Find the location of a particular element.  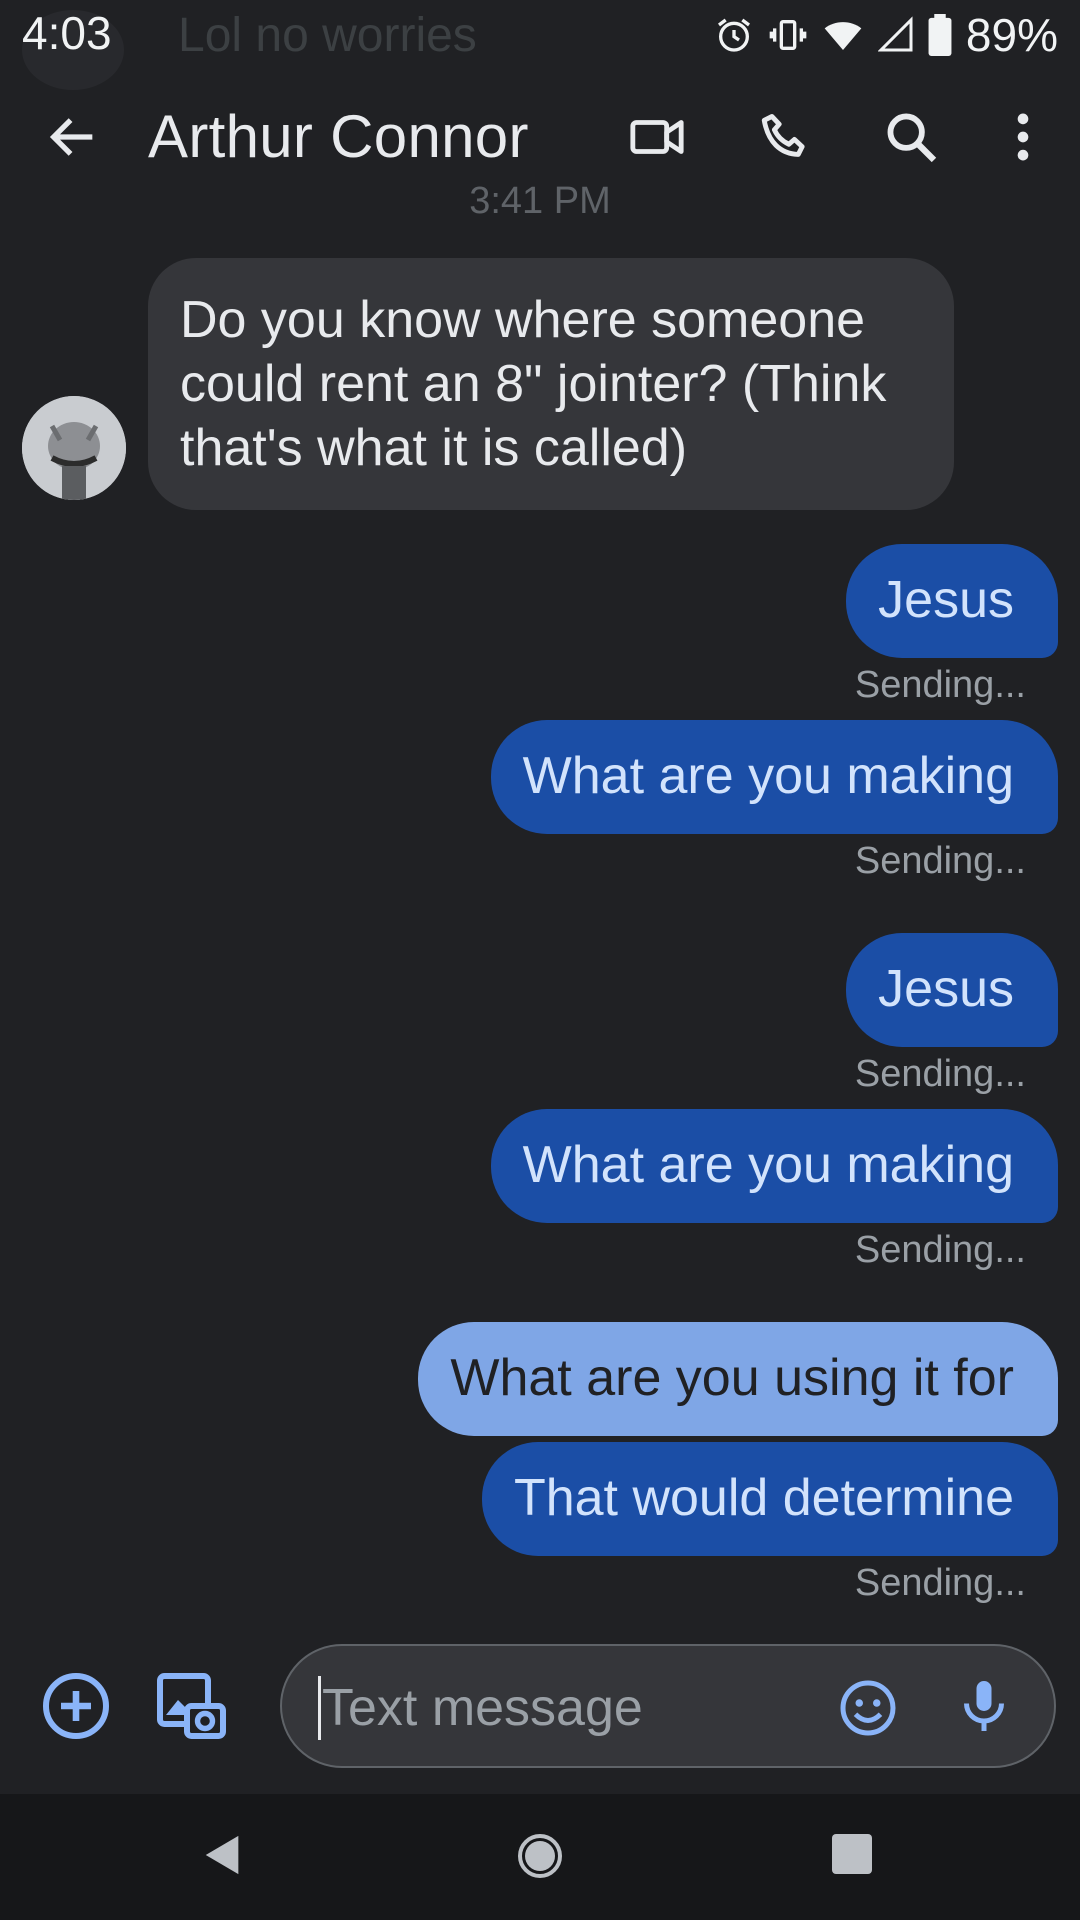

message-timestamp: 3:41 PM is located at coordinates (540, 201).